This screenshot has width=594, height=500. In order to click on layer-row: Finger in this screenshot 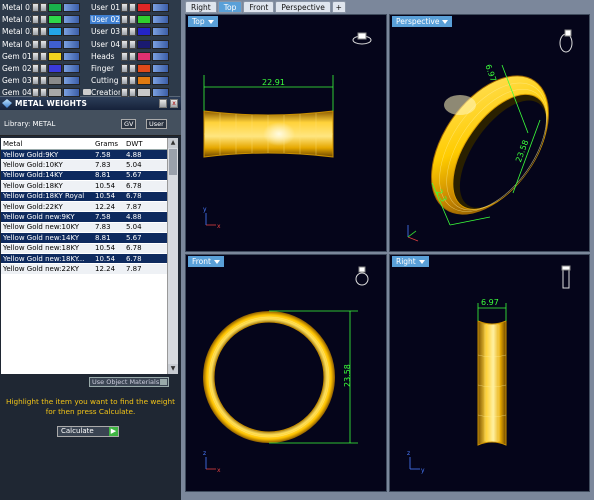, I will do `click(134, 68)`.